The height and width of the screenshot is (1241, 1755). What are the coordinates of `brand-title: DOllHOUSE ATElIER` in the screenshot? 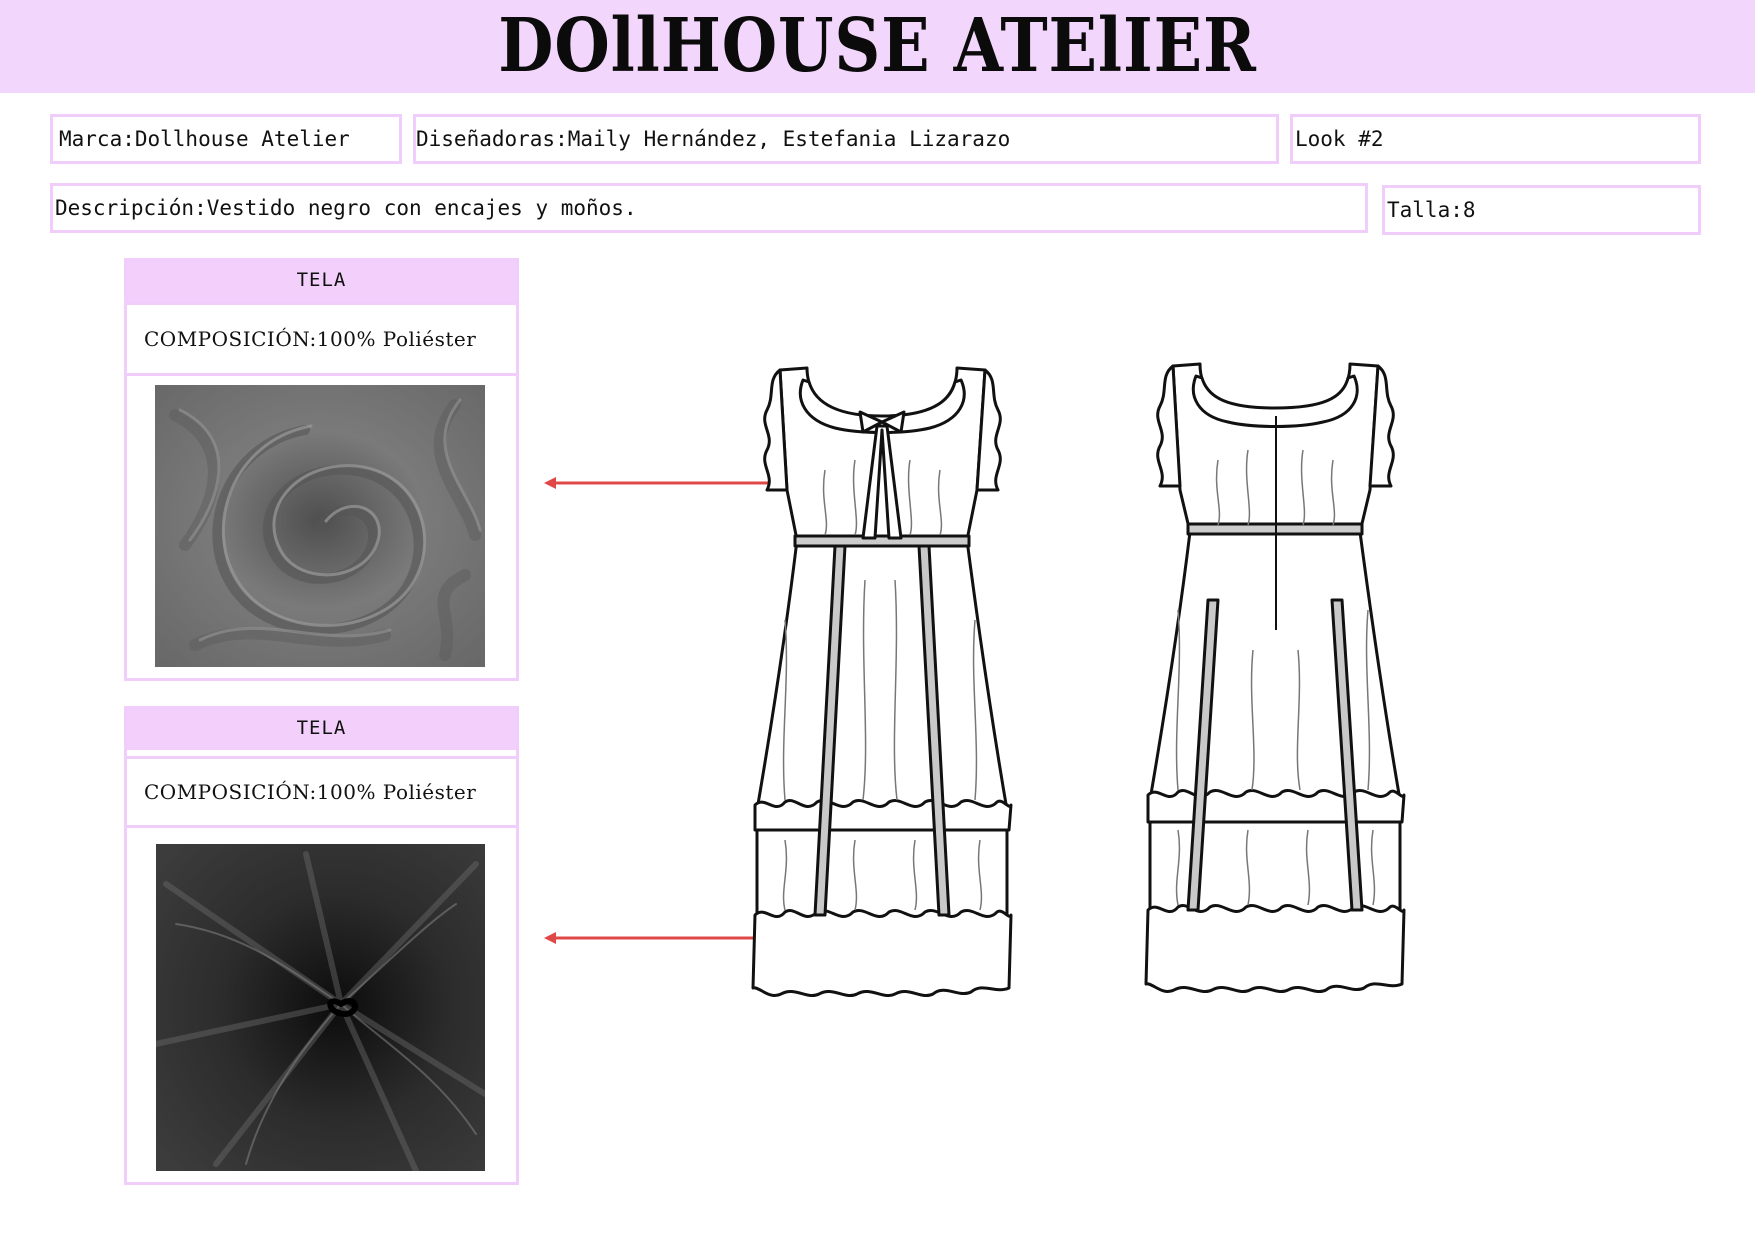 It's located at (877, 46).